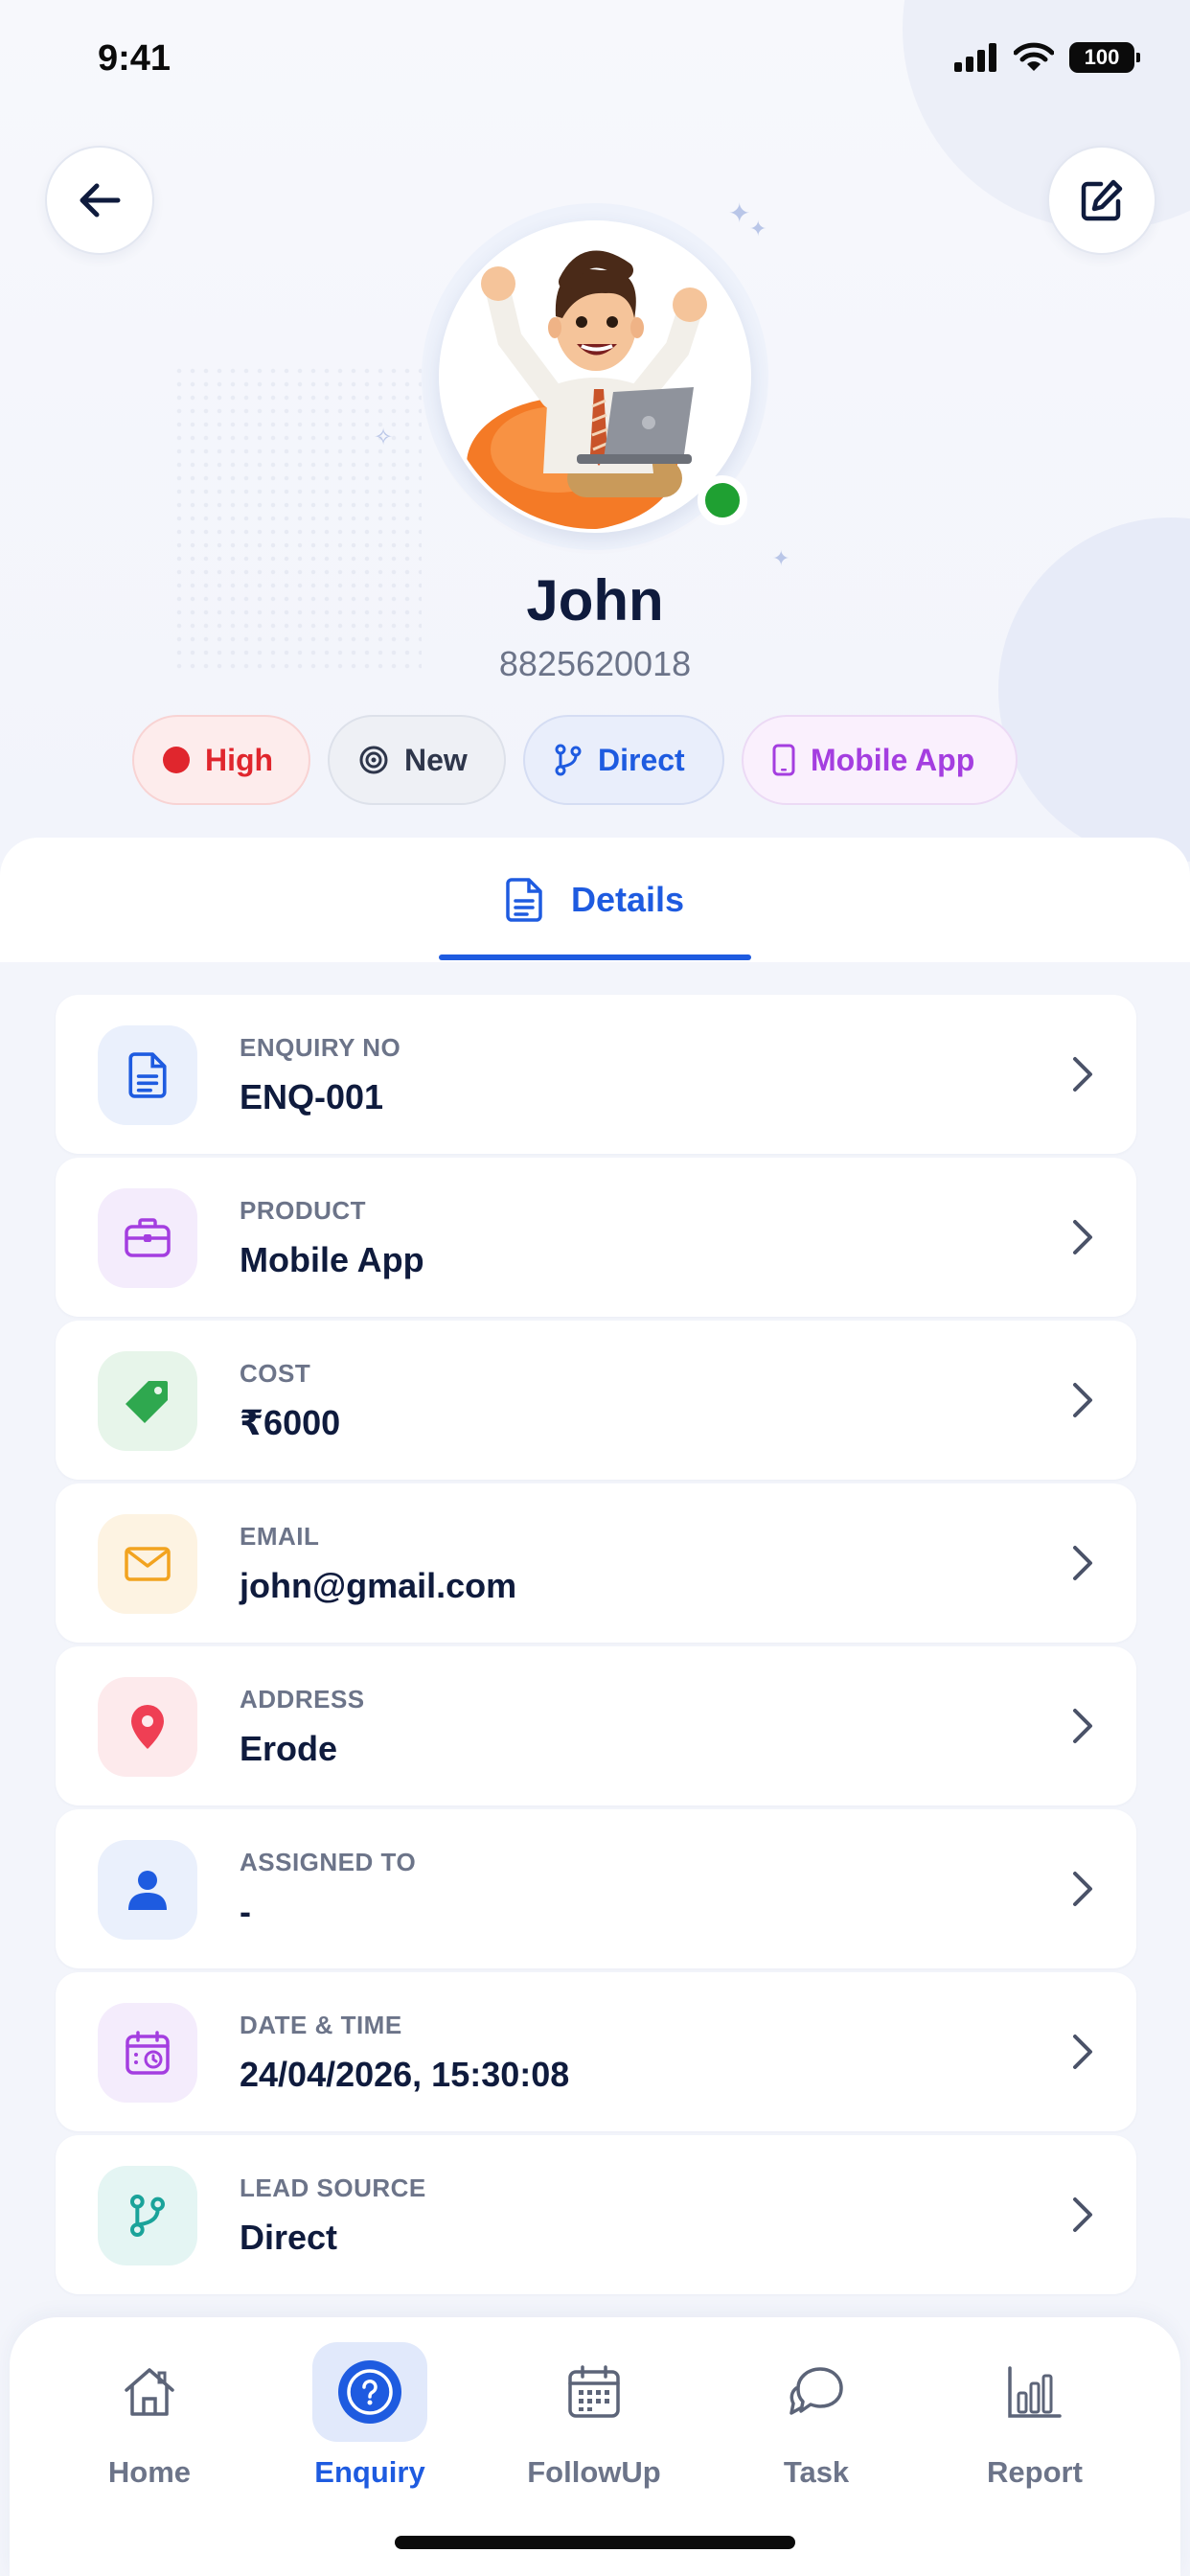 This screenshot has width=1190, height=2576. Describe the element at coordinates (596, 1888) in the screenshot. I see `detail-row-assigned-to: ASSIGNED TO -` at that location.